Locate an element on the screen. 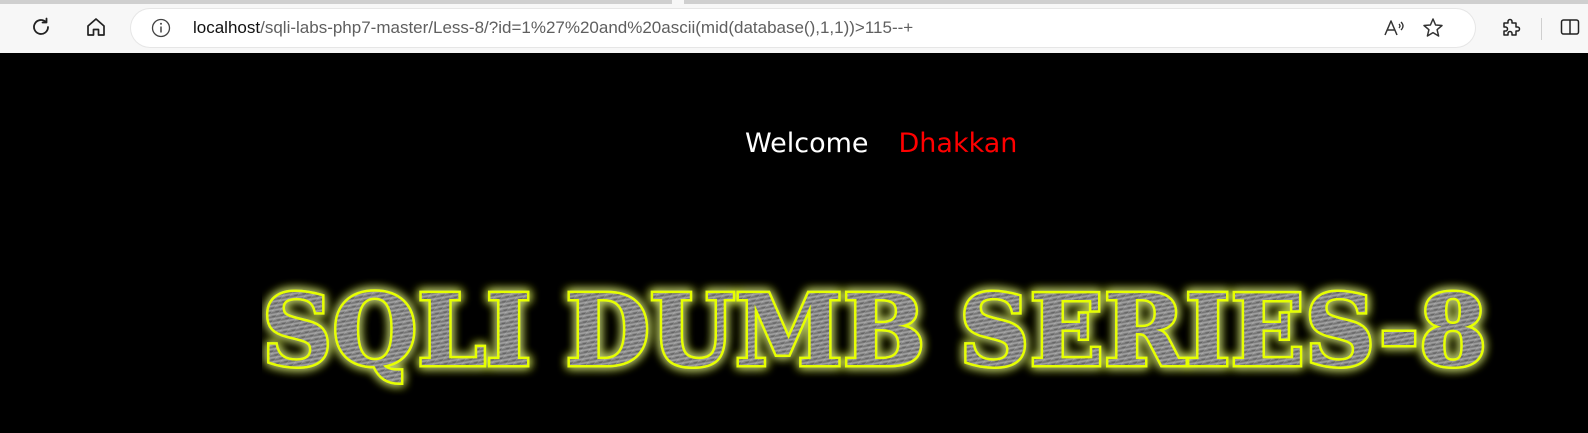  tab-strip is located at coordinates (794, 2).